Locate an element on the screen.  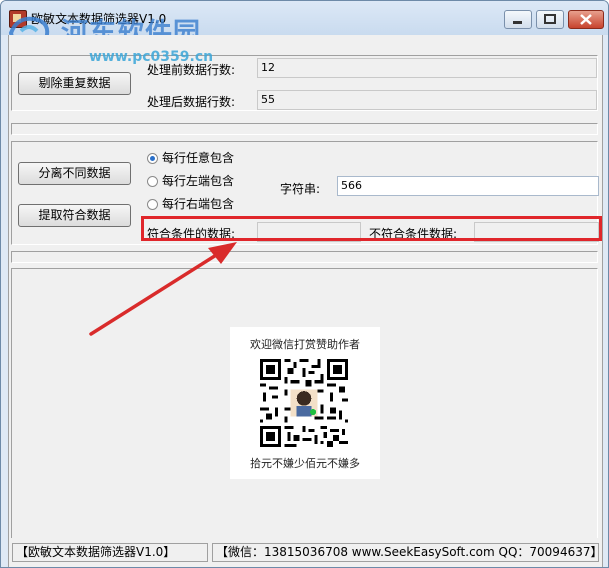
sponsor-top-text: 欢迎微信打赏赞助作者 is located at coordinates (305, 344).